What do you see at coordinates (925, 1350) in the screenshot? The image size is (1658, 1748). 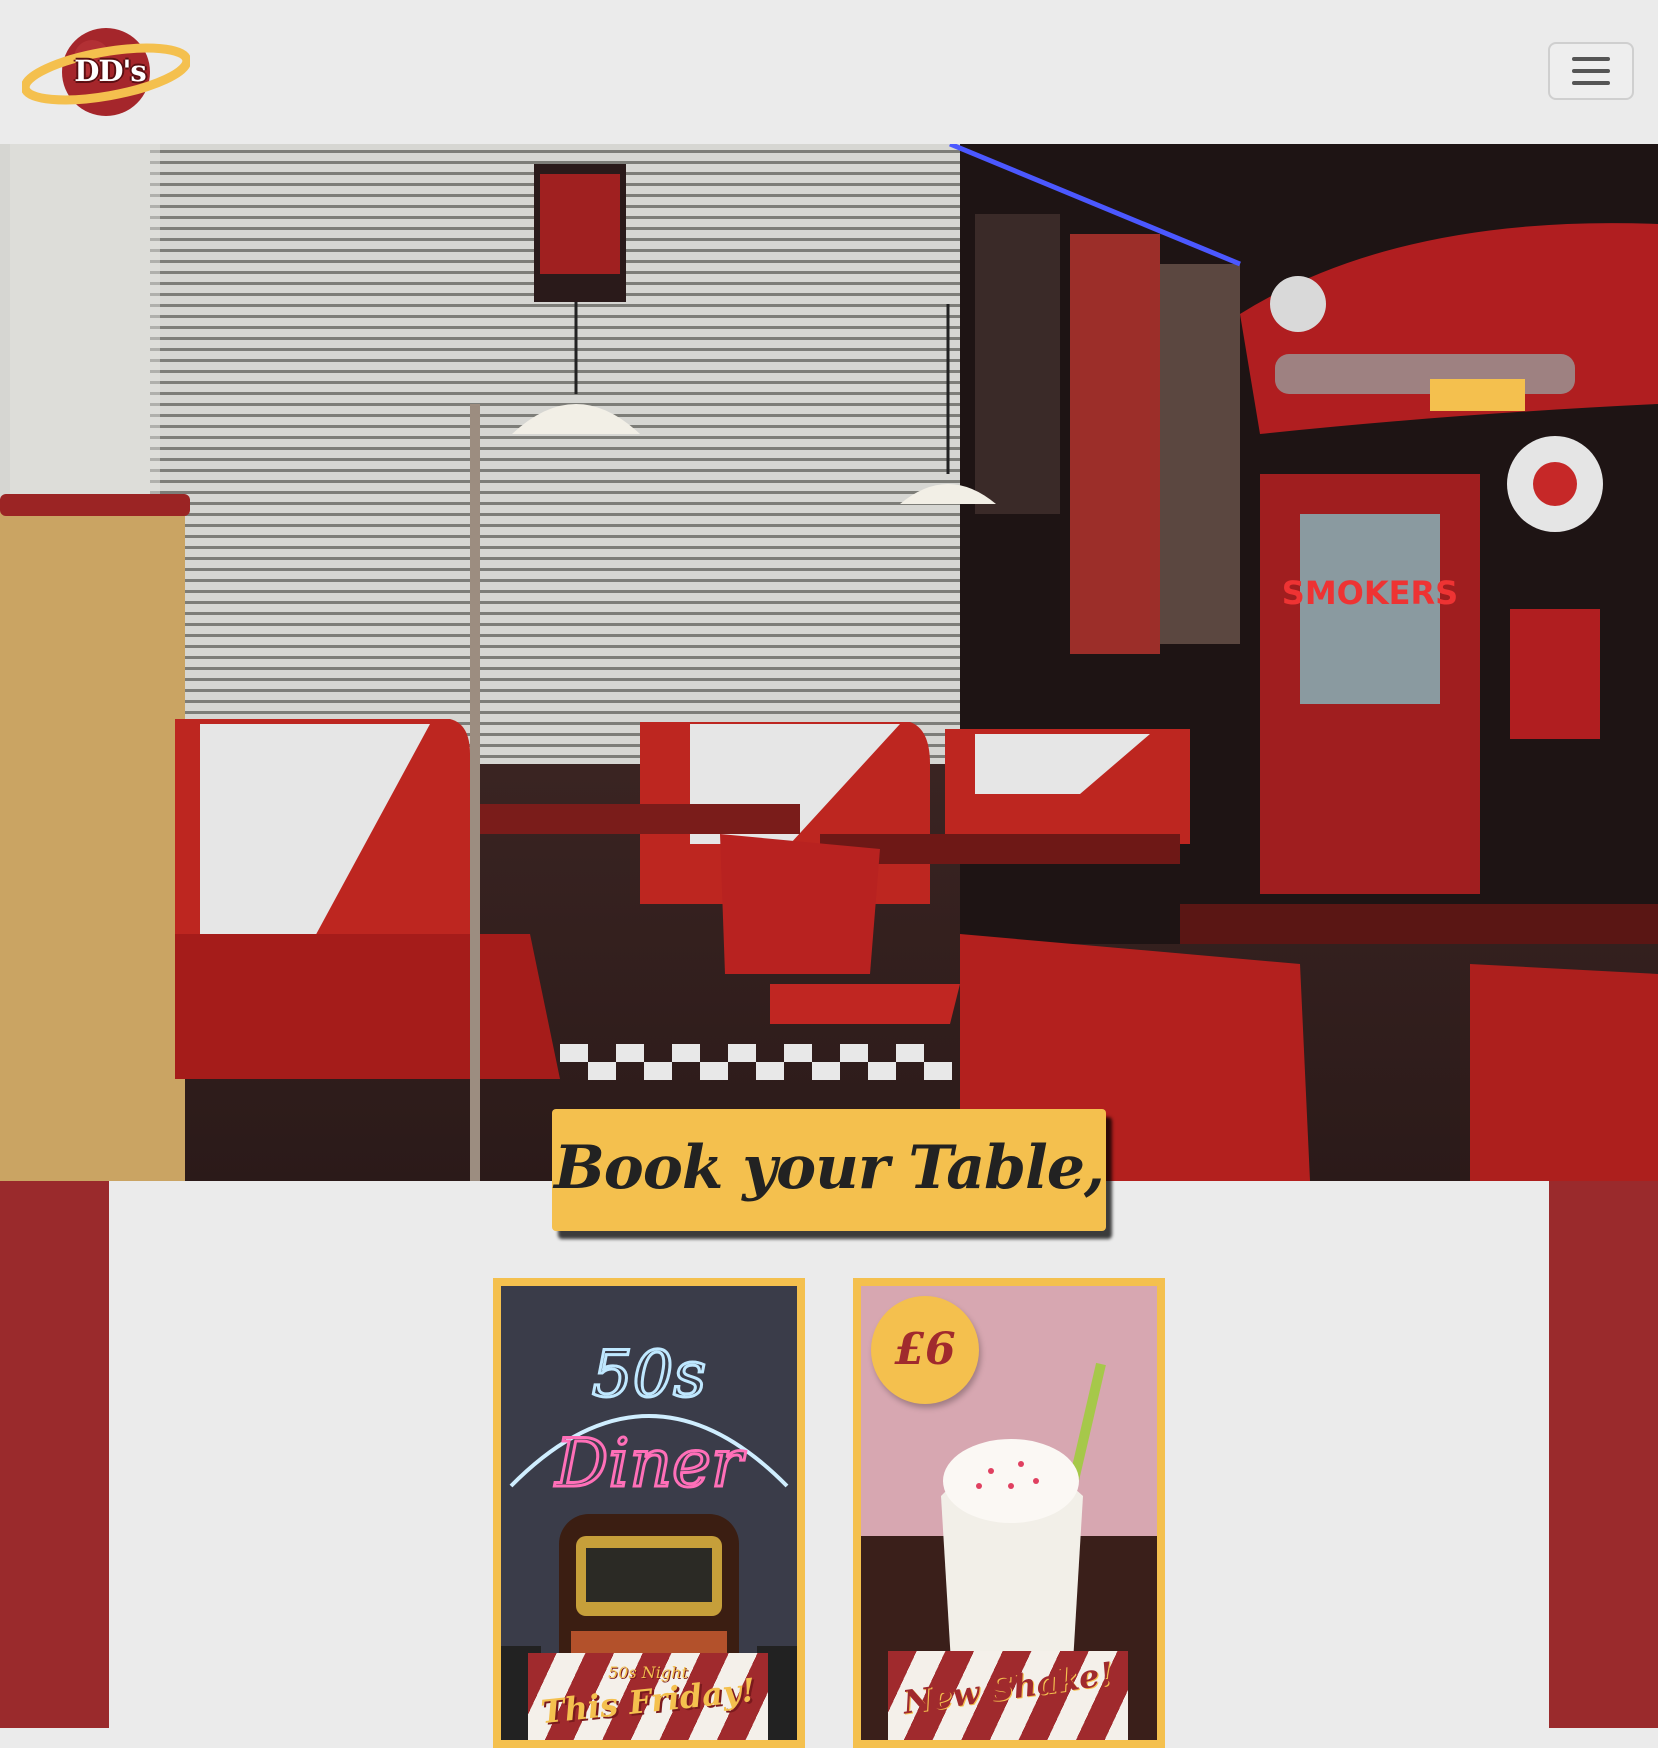 I see `price-badge: £6` at bounding box center [925, 1350].